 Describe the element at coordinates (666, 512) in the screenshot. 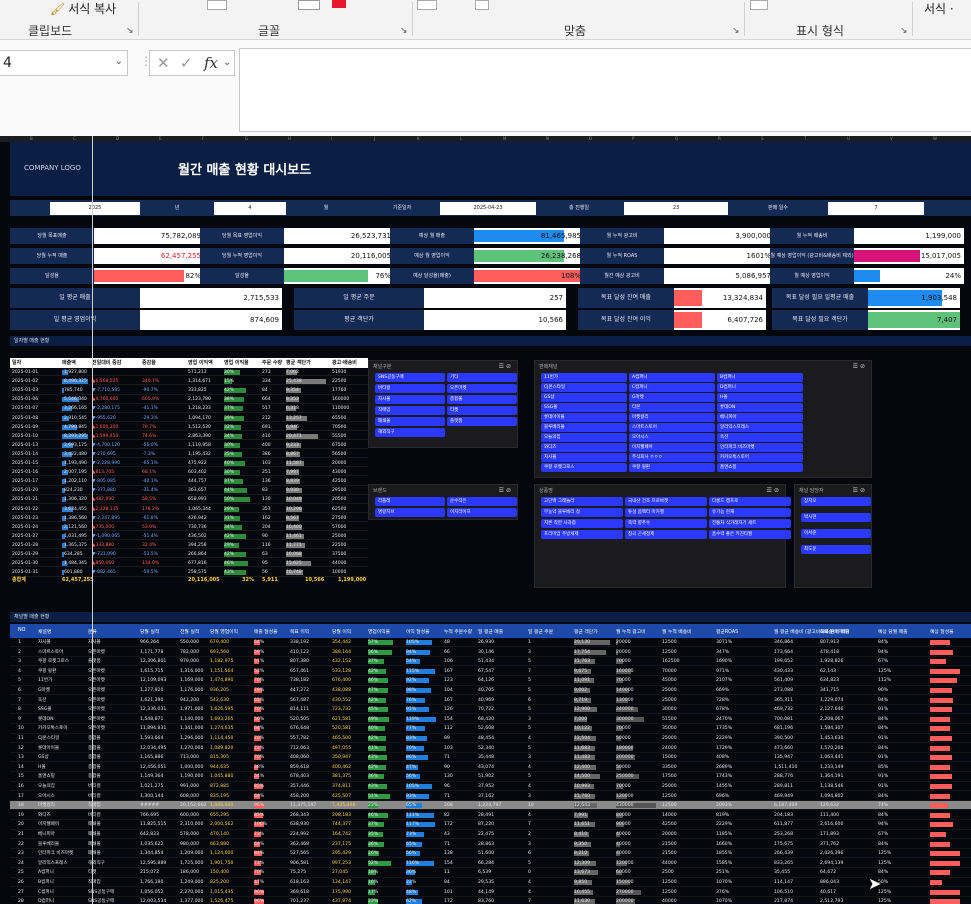

I see `slicer-item: 튜설 콤팩터 마카젤` at that location.